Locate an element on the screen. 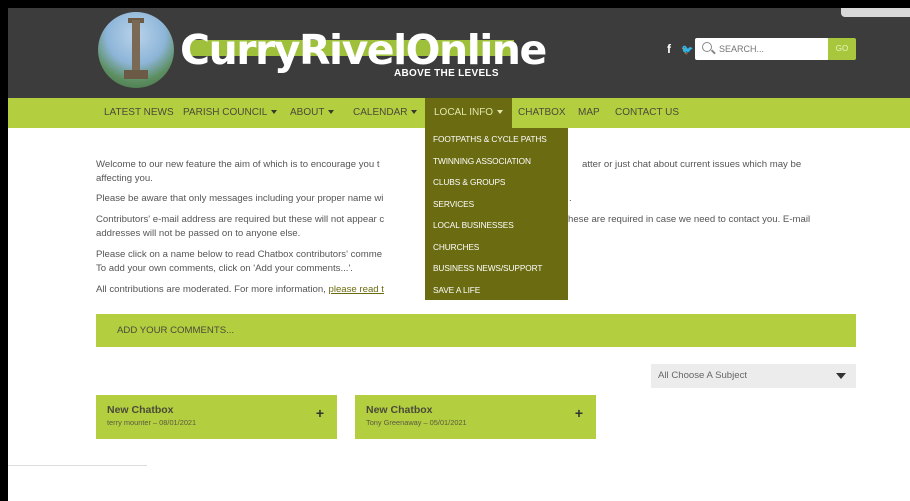 This screenshot has height=501, width=910. nav-latest-news: LATEST NEWS is located at coordinates (139, 113).